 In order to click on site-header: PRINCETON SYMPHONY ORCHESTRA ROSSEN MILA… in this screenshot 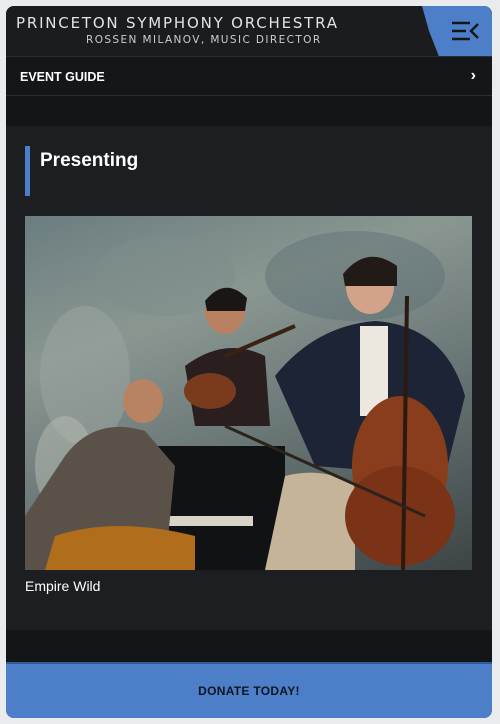, I will do `click(249, 31)`.